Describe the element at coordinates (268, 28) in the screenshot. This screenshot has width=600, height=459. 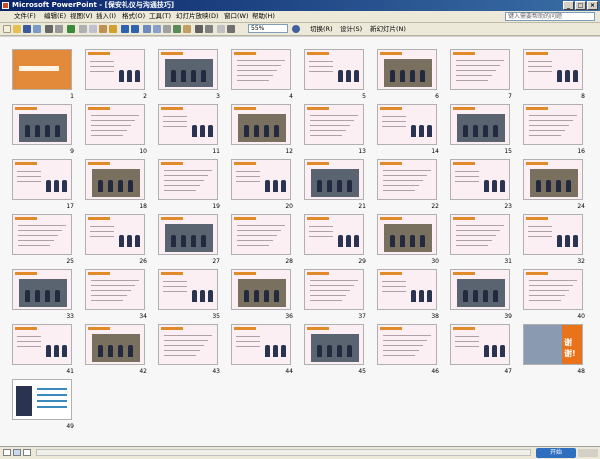
I see `zoom-select: 55%` at that location.